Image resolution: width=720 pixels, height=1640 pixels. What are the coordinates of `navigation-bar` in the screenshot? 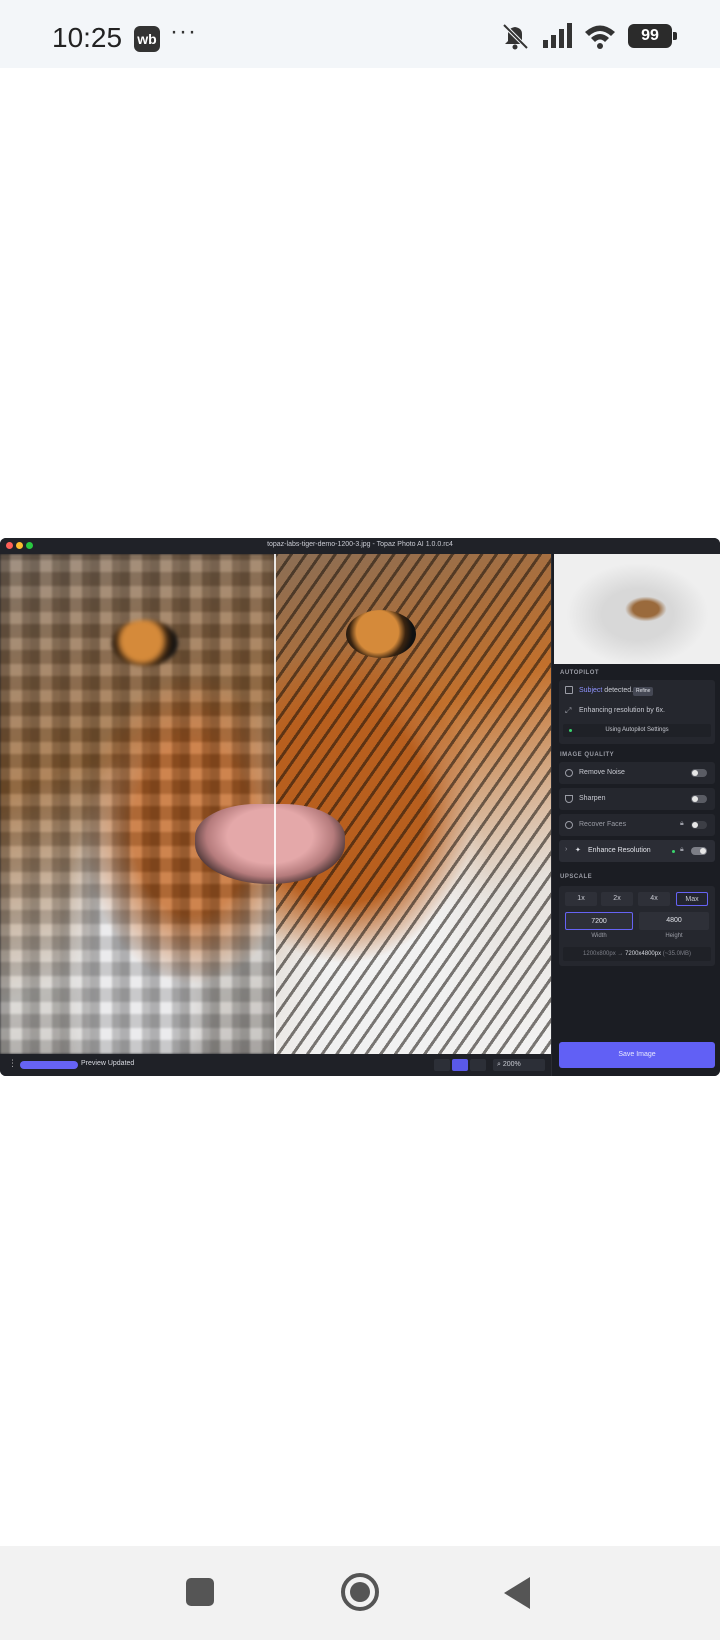 It's located at (360, 1593).